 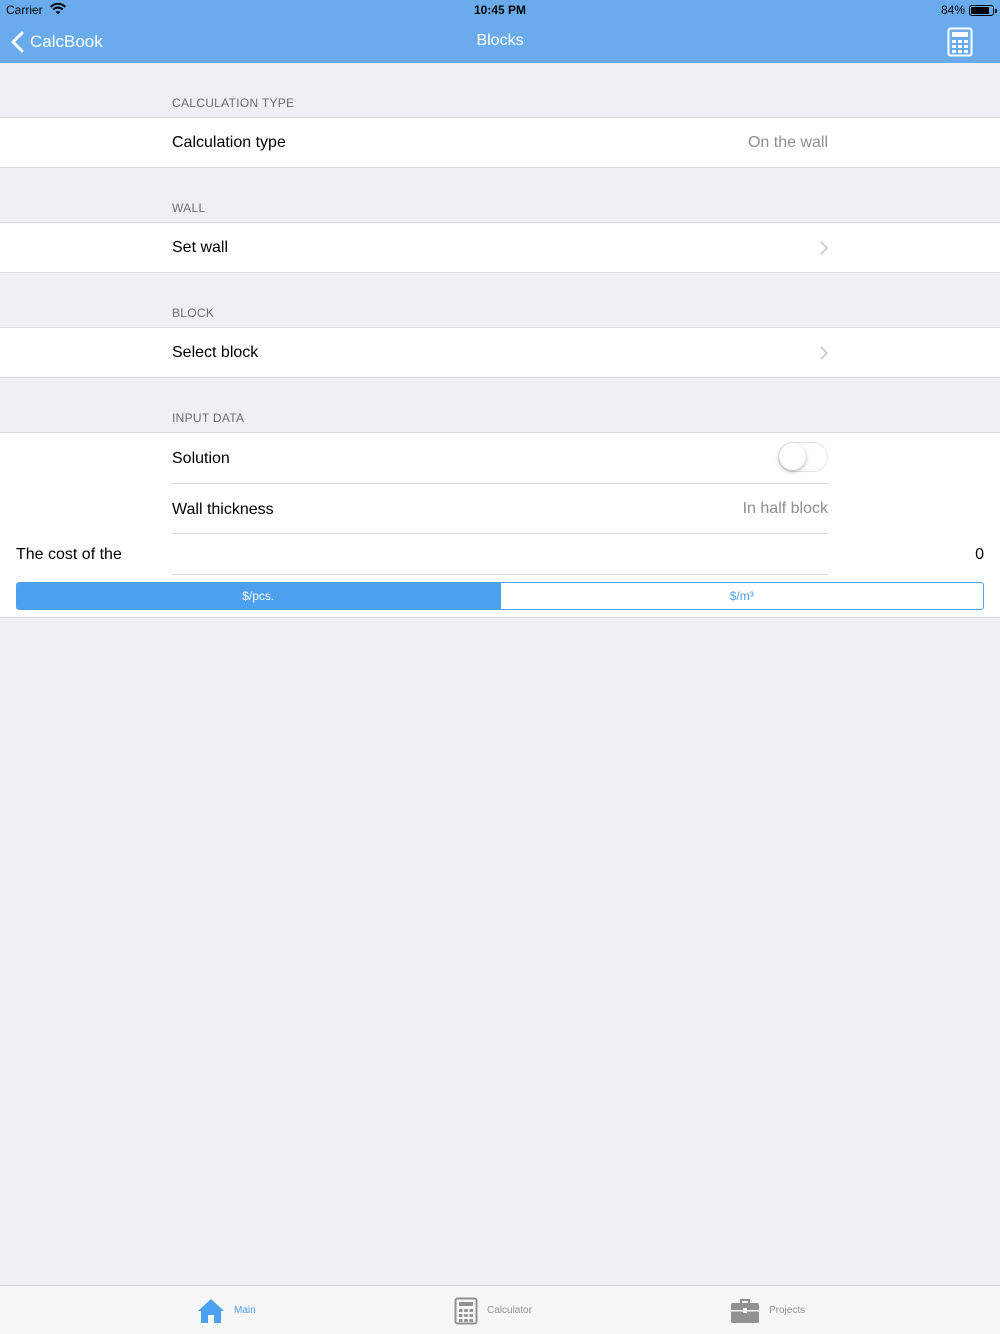 I want to click on navigation-bar: CalcBook Blocks, so click(x=500, y=41).